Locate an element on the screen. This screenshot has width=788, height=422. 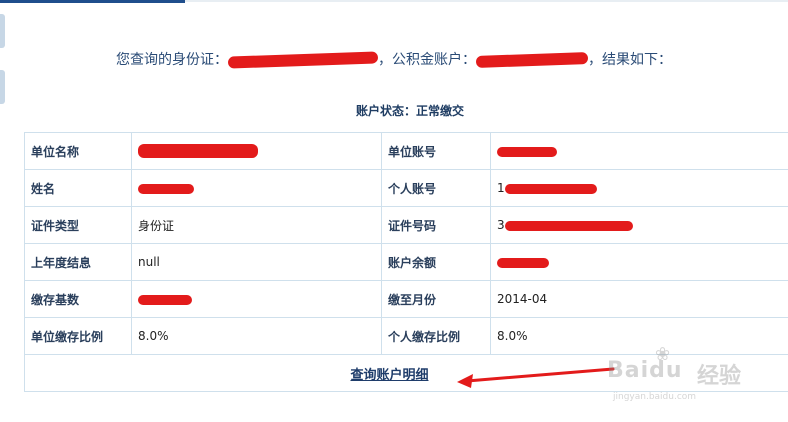
table-row: 证件类型 身份证 证件号码 3 is located at coordinates (406, 225).